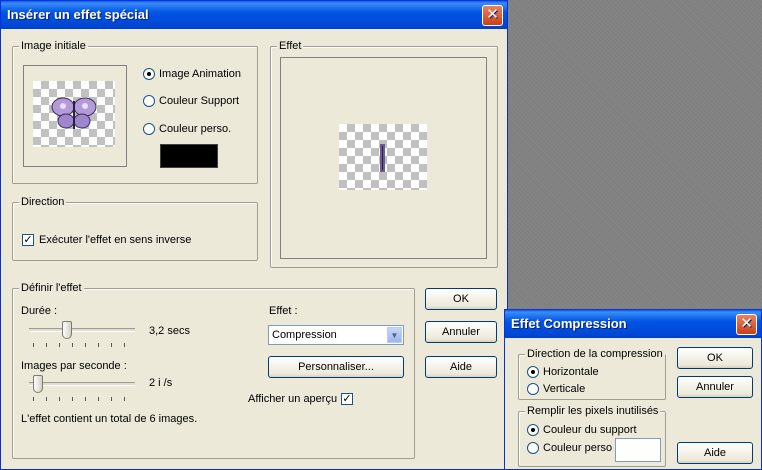  I want to click on compression-dialog-titlebar: Effet Compression ✕, so click(633, 324).